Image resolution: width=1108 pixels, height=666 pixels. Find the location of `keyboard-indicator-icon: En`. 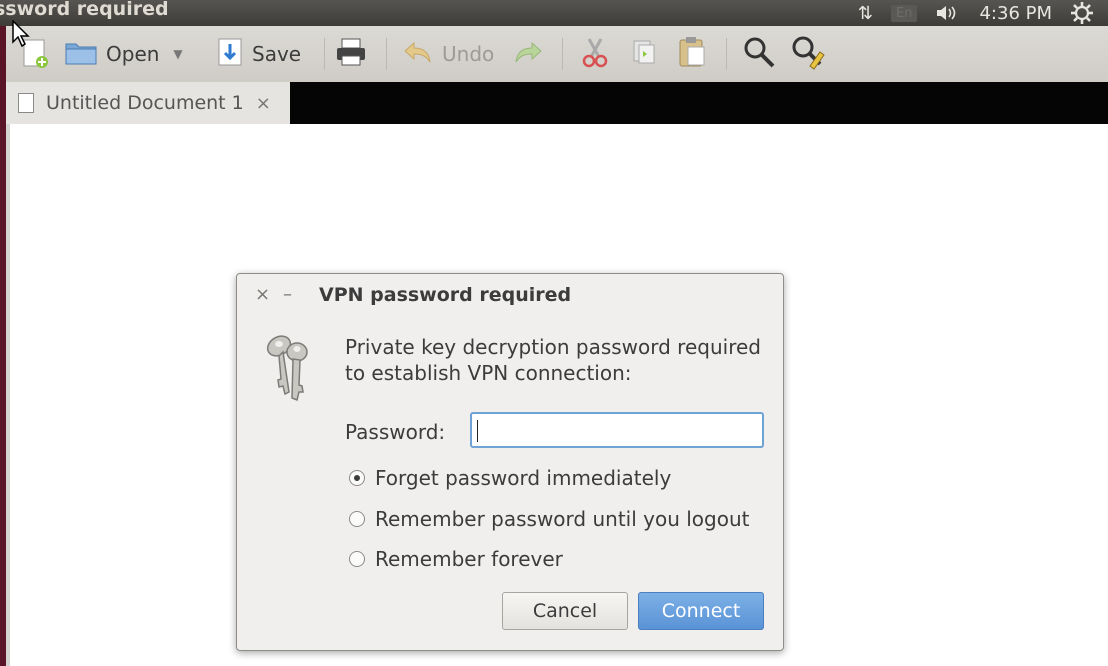

keyboard-indicator-icon: En is located at coordinates (904, 13).